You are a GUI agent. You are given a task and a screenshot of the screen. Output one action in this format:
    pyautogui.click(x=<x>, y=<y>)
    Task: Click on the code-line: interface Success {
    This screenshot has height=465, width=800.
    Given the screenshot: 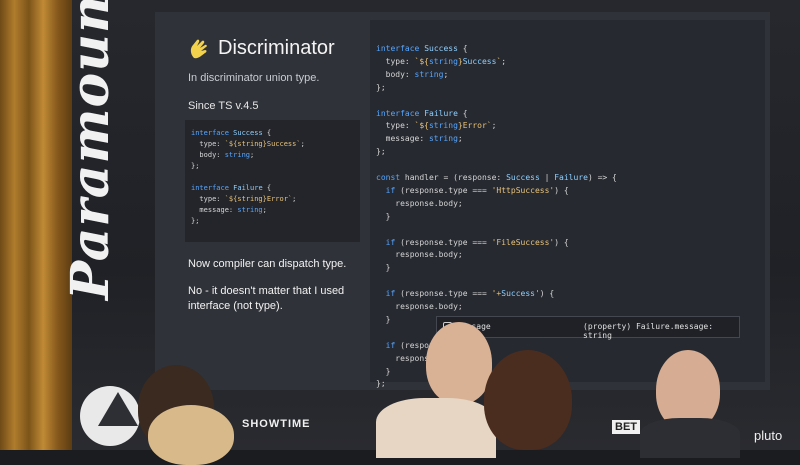 What is the action you would take?
    pyautogui.click(x=422, y=48)
    